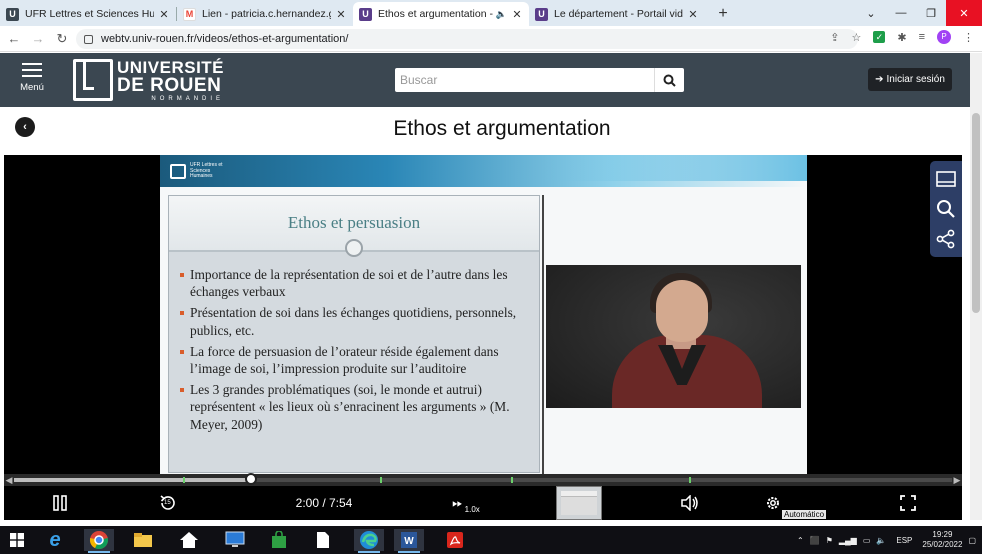 This screenshot has width=982, height=554. I want to click on internet-explorer-icon: e, so click(55, 540).